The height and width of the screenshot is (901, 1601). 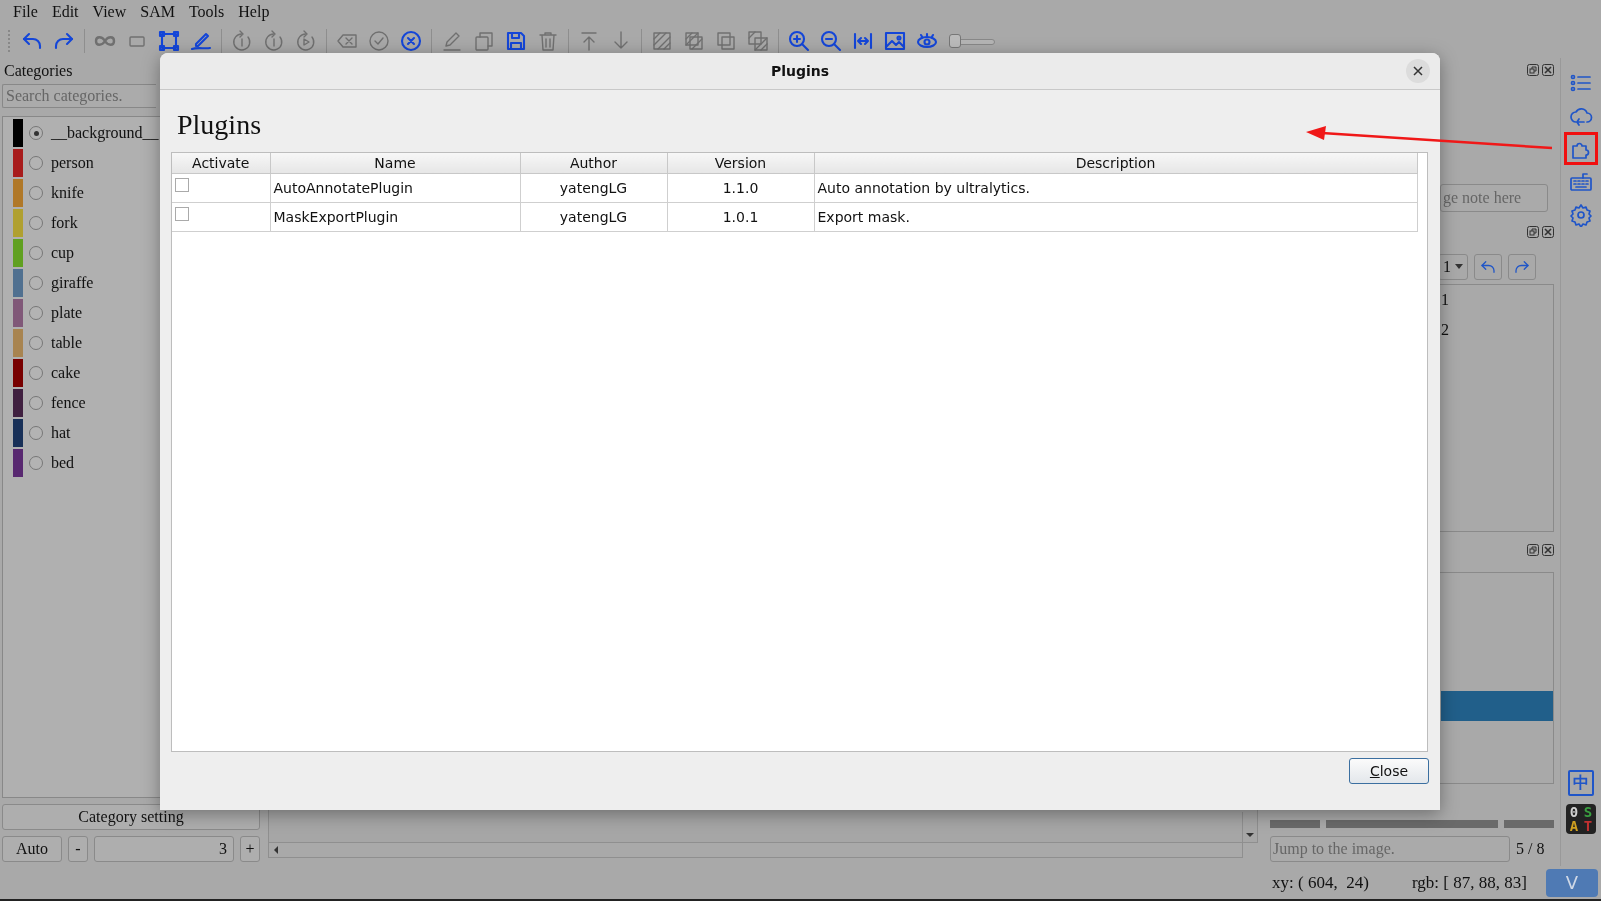 I want to click on dialog-title: Plugins, so click(x=800, y=71).